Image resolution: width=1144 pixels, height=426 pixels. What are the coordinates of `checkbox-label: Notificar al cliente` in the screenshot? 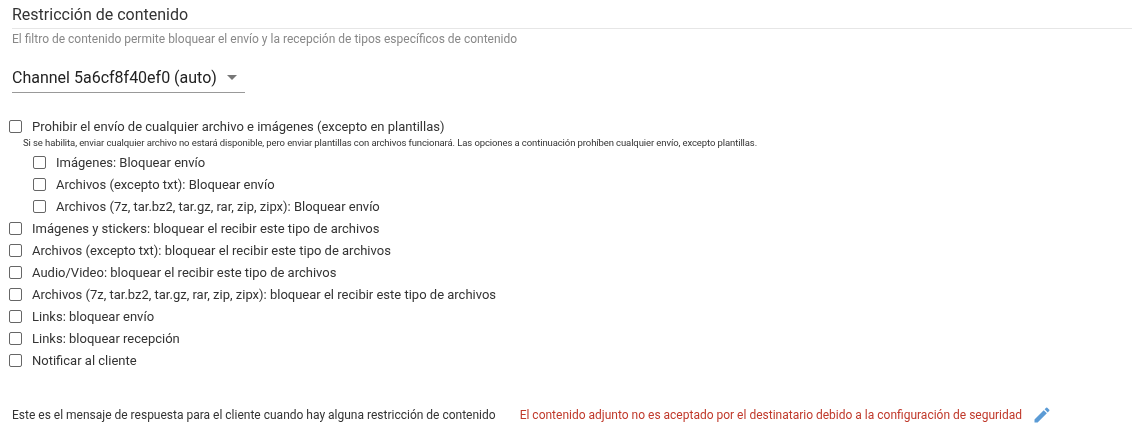 It's located at (84, 360).